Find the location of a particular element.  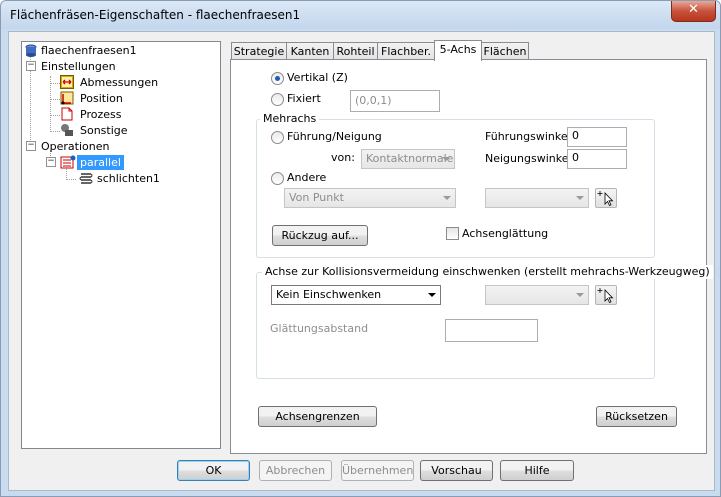

von-value: Kontaktnormale is located at coordinates (410, 158).